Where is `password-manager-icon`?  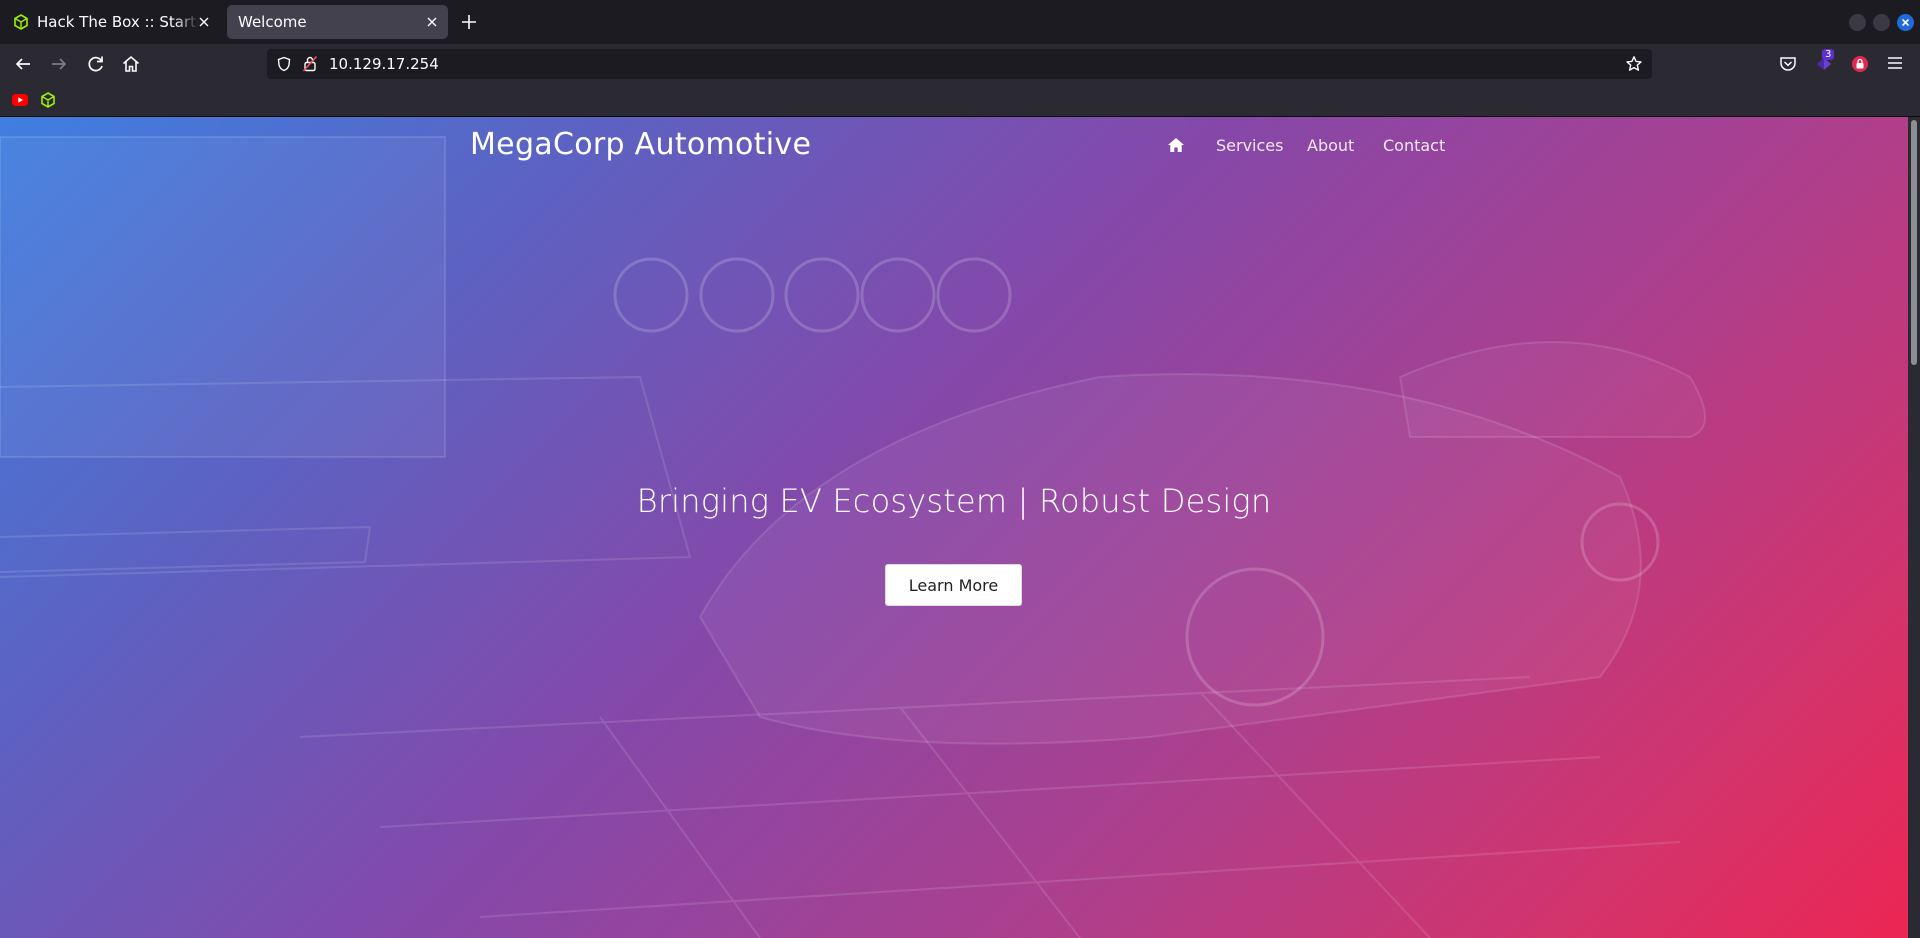
password-manager-icon is located at coordinates (1860, 64).